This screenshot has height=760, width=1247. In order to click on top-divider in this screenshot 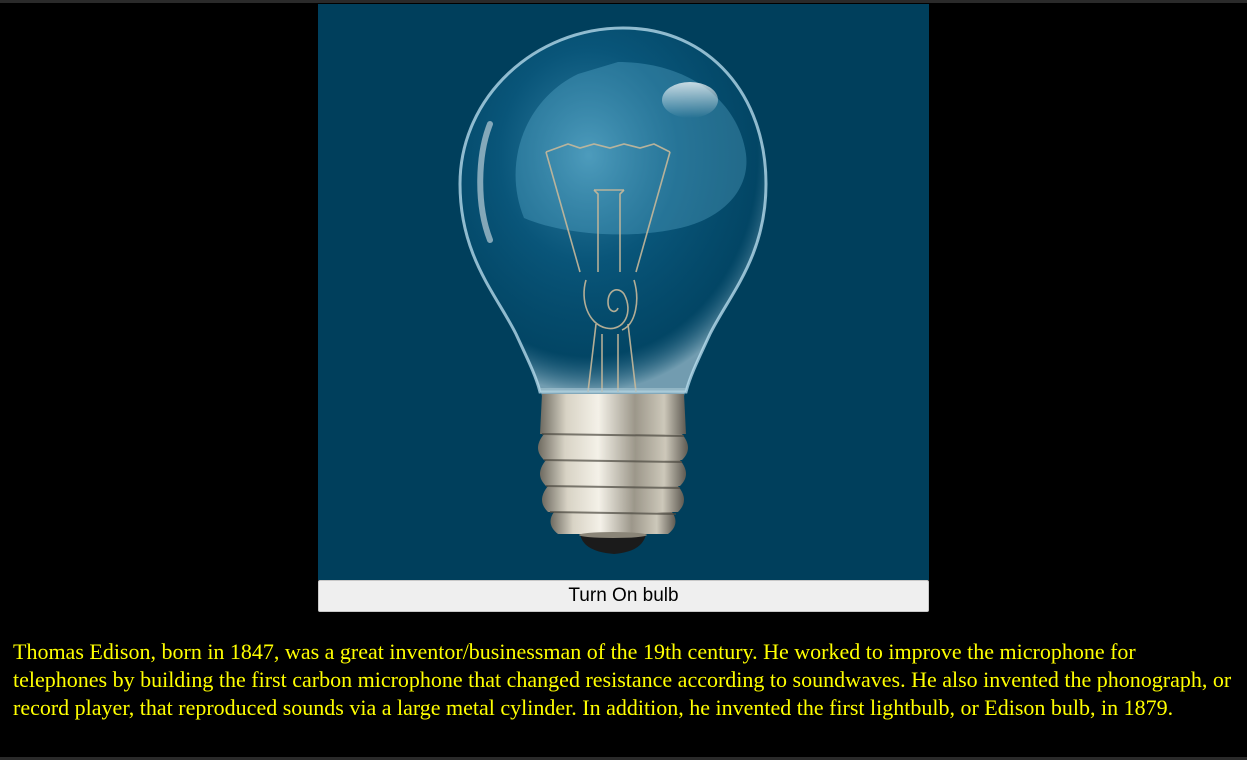, I will do `click(623, 1)`.